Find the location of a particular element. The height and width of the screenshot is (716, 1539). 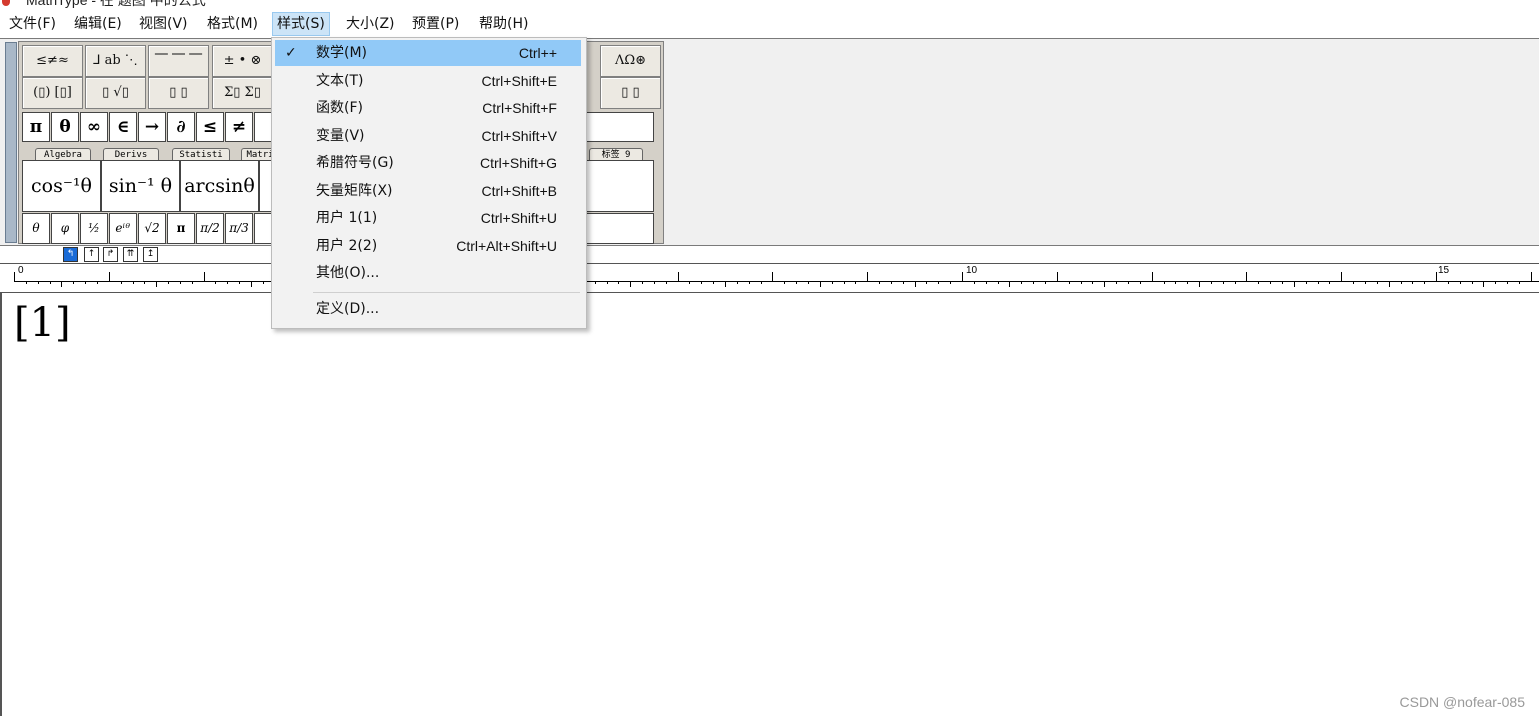

palette-relations: ≤≠≈ is located at coordinates (52, 61).